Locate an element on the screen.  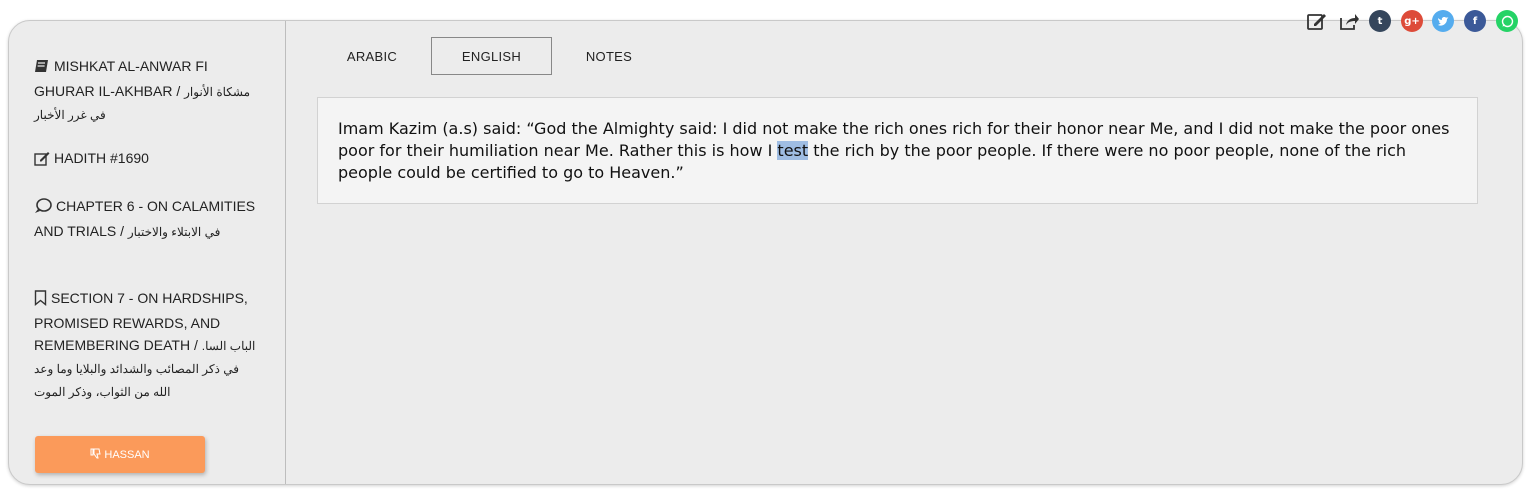
tab-arabic: ARABIC is located at coordinates (372, 56).